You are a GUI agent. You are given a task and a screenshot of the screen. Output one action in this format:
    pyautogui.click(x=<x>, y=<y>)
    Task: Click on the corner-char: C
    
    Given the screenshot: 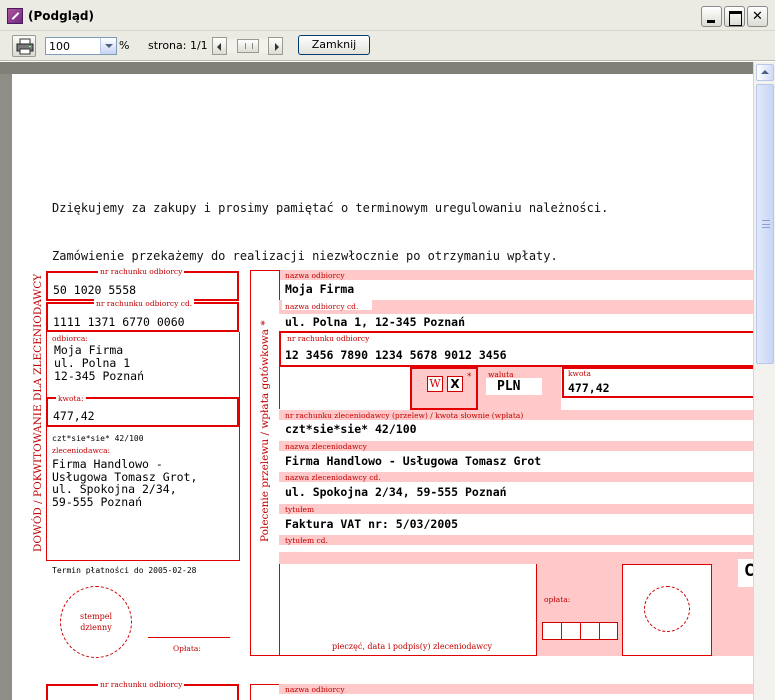 What is the action you would take?
    pyautogui.click(x=748, y=571)
    